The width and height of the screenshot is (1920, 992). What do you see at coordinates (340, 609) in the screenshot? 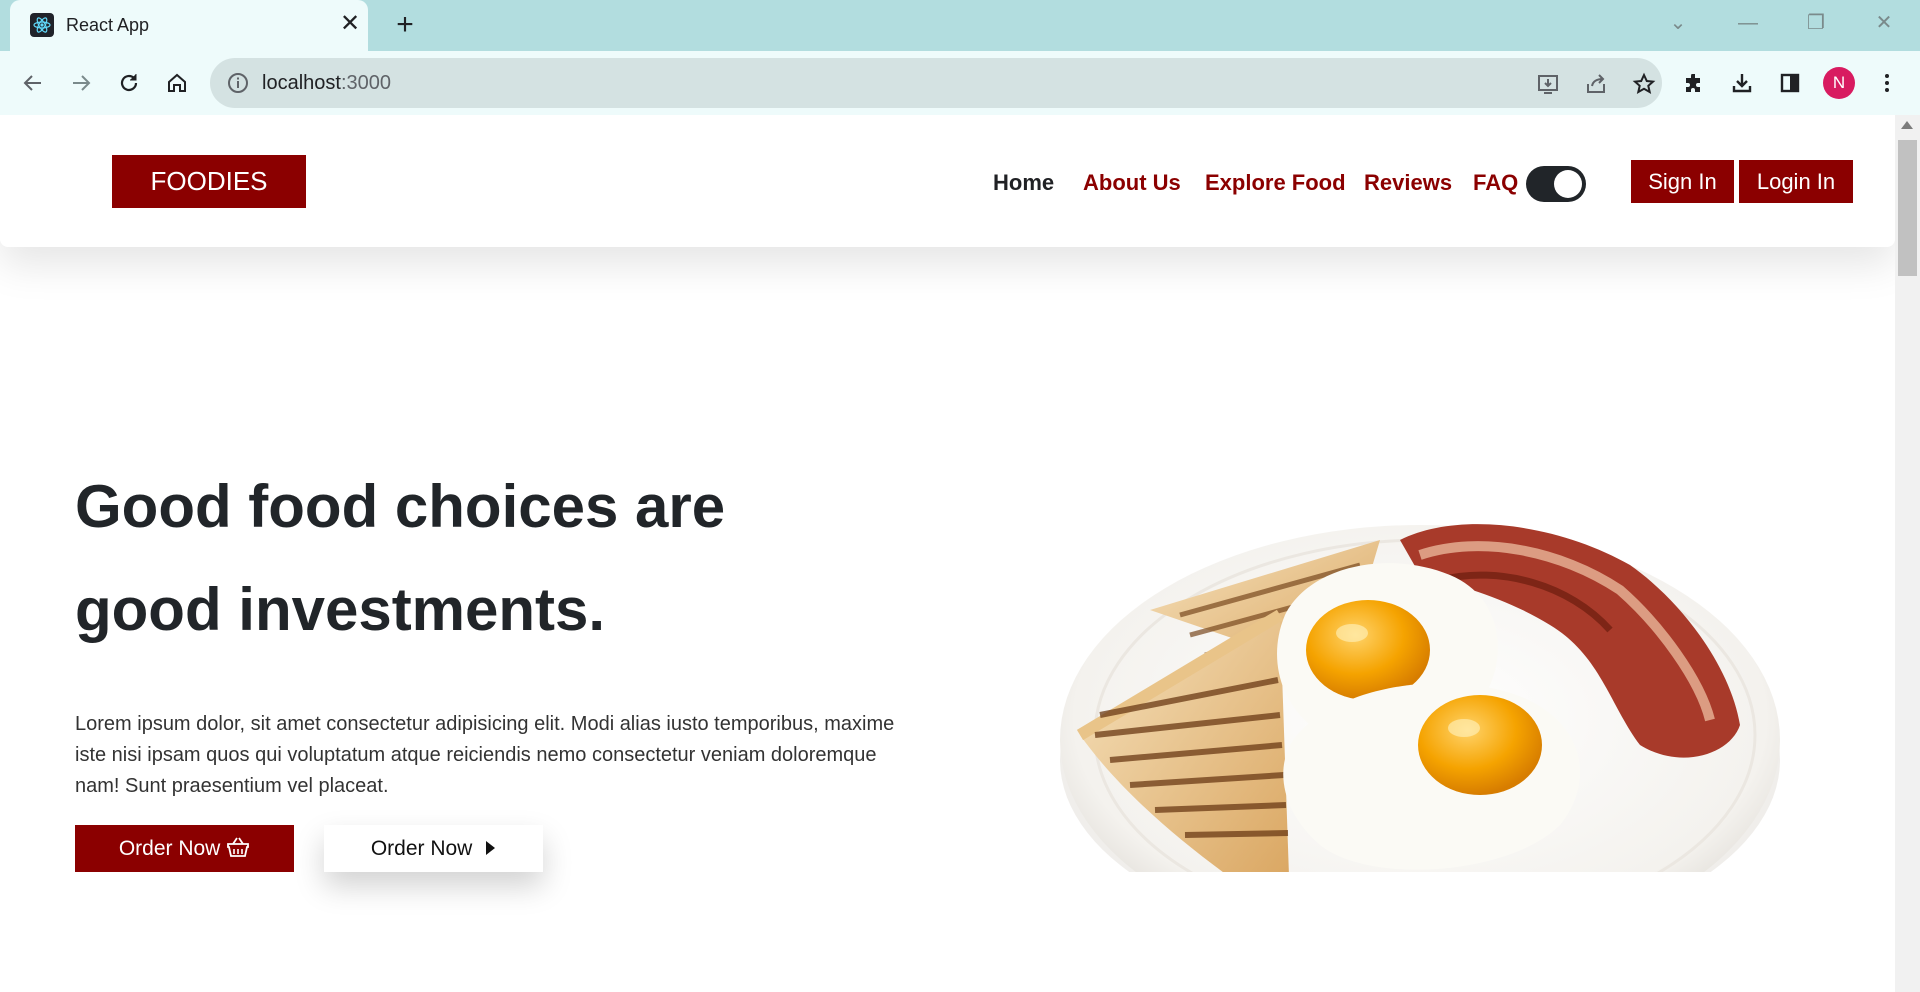
I see `hero-title-line-2: good investments.` at bounding box center [340, 609].